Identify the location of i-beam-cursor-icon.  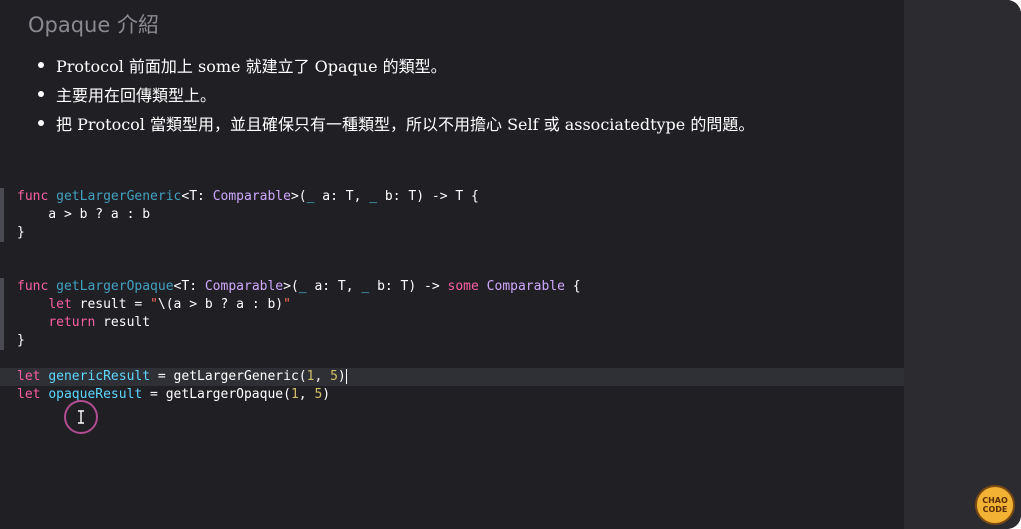
(81, 417).